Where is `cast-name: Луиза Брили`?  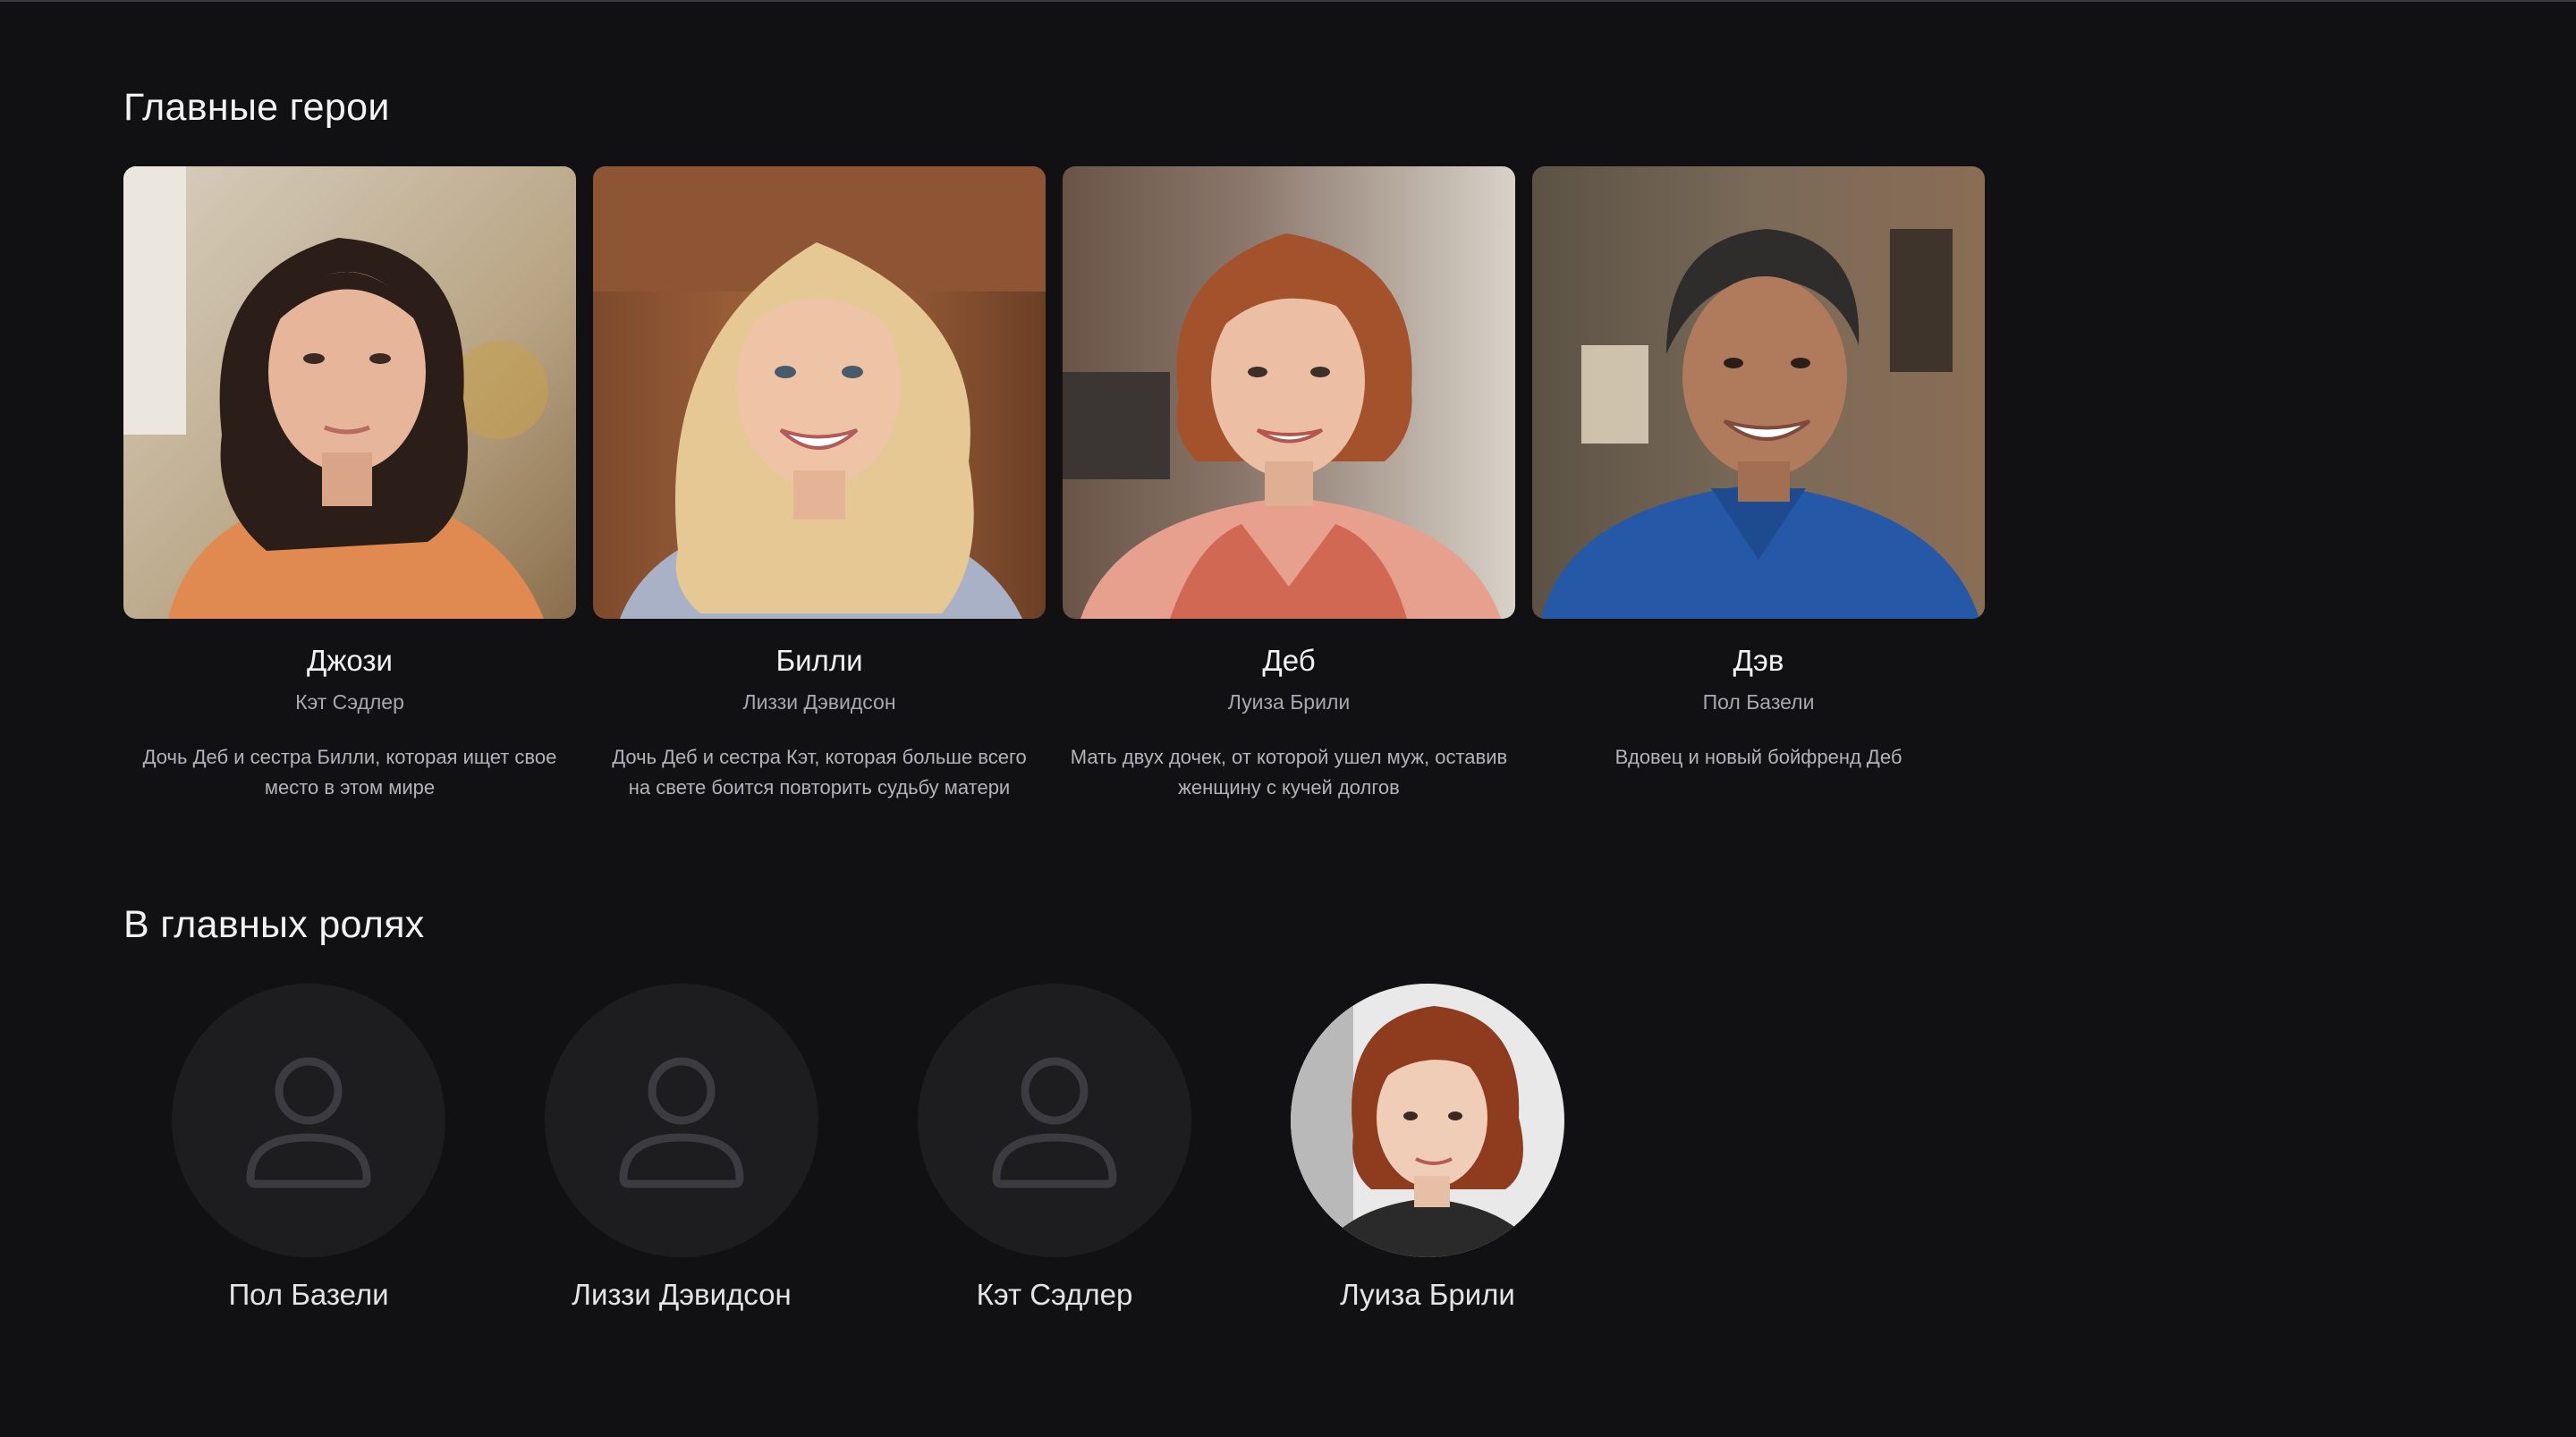
cast-name: Луиза Брили is located at coordinates (1428, 1294).